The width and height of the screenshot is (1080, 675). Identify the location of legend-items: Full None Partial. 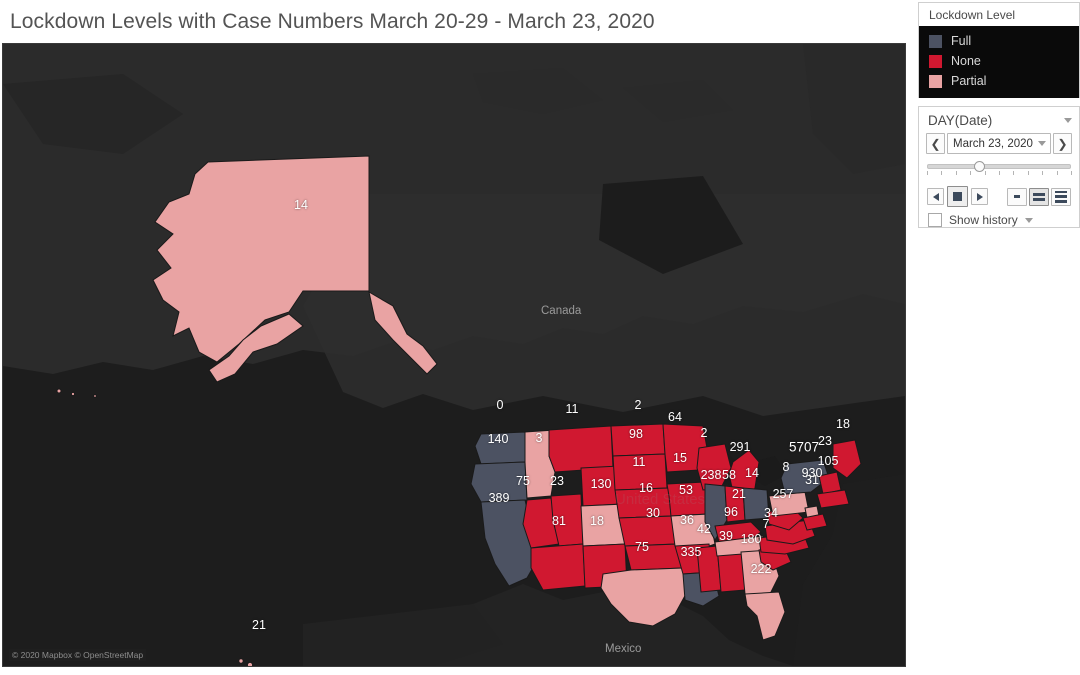
(999, 62).